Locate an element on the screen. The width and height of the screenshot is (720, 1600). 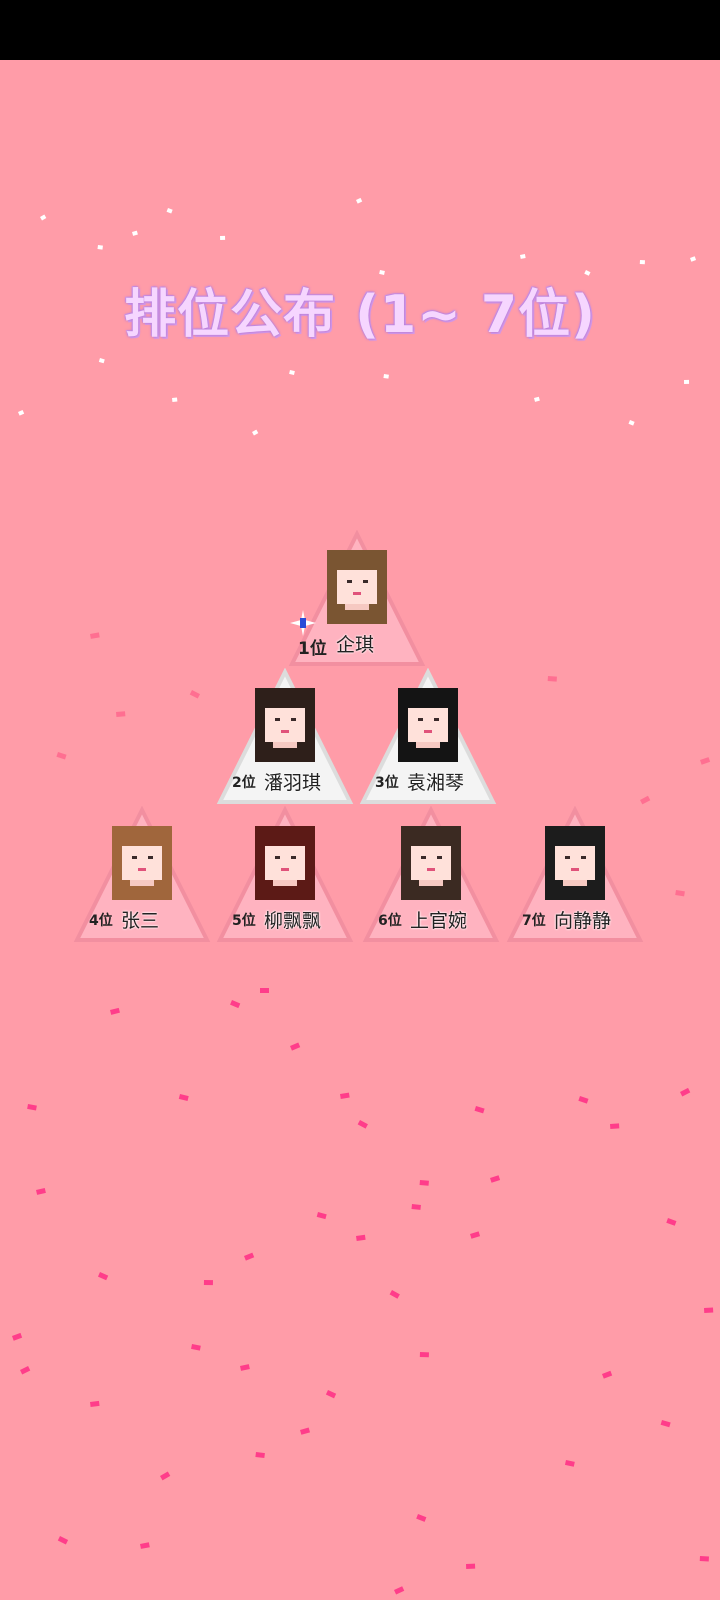
rank-card-5: 5位 柳飘飘 is located at coordinates (285, 875).